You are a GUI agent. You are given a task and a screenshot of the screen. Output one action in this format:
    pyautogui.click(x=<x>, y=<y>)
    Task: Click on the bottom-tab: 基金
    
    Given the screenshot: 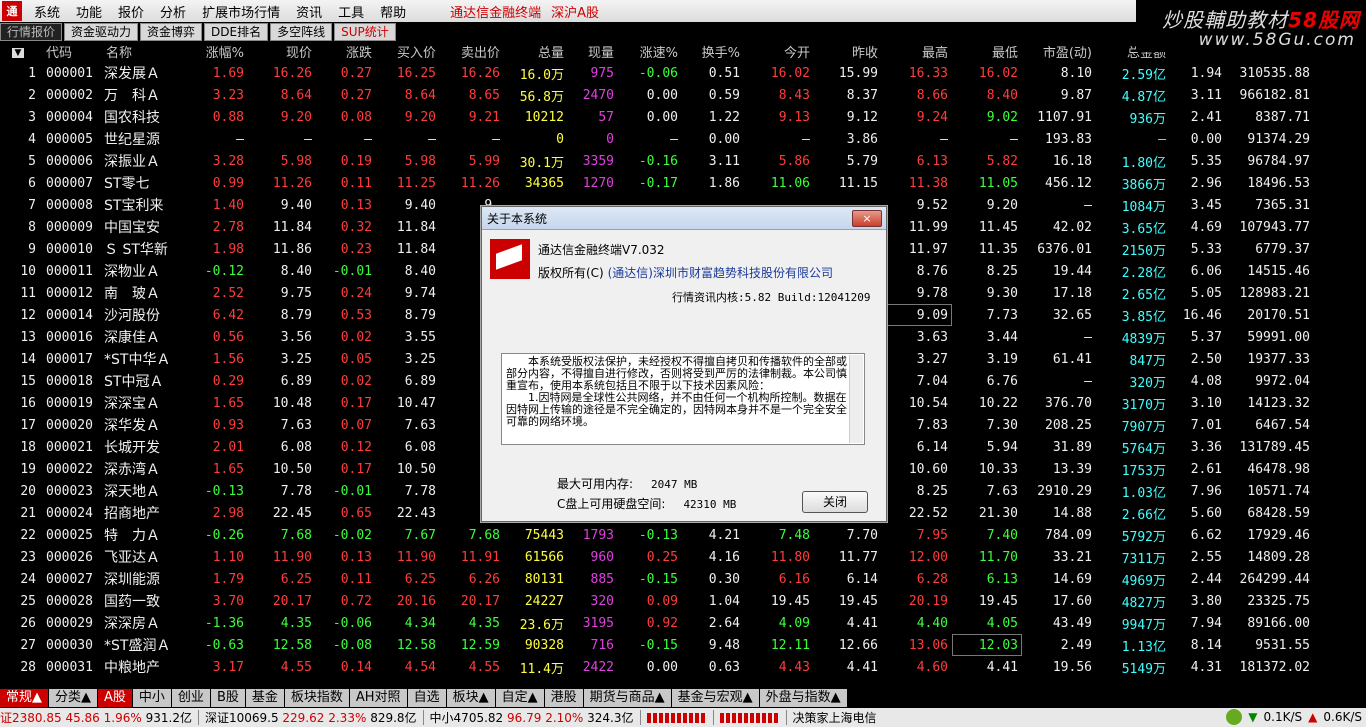 What is the action you would take?
    pyautogui.click(x=264, y=698)
    